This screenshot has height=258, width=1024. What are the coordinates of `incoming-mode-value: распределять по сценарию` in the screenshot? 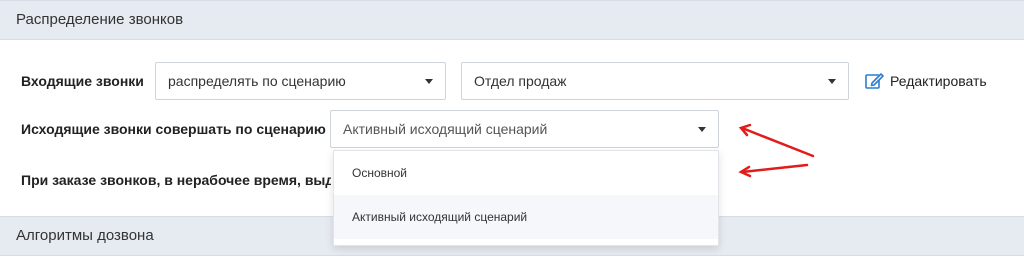 It's located at (257, 81).